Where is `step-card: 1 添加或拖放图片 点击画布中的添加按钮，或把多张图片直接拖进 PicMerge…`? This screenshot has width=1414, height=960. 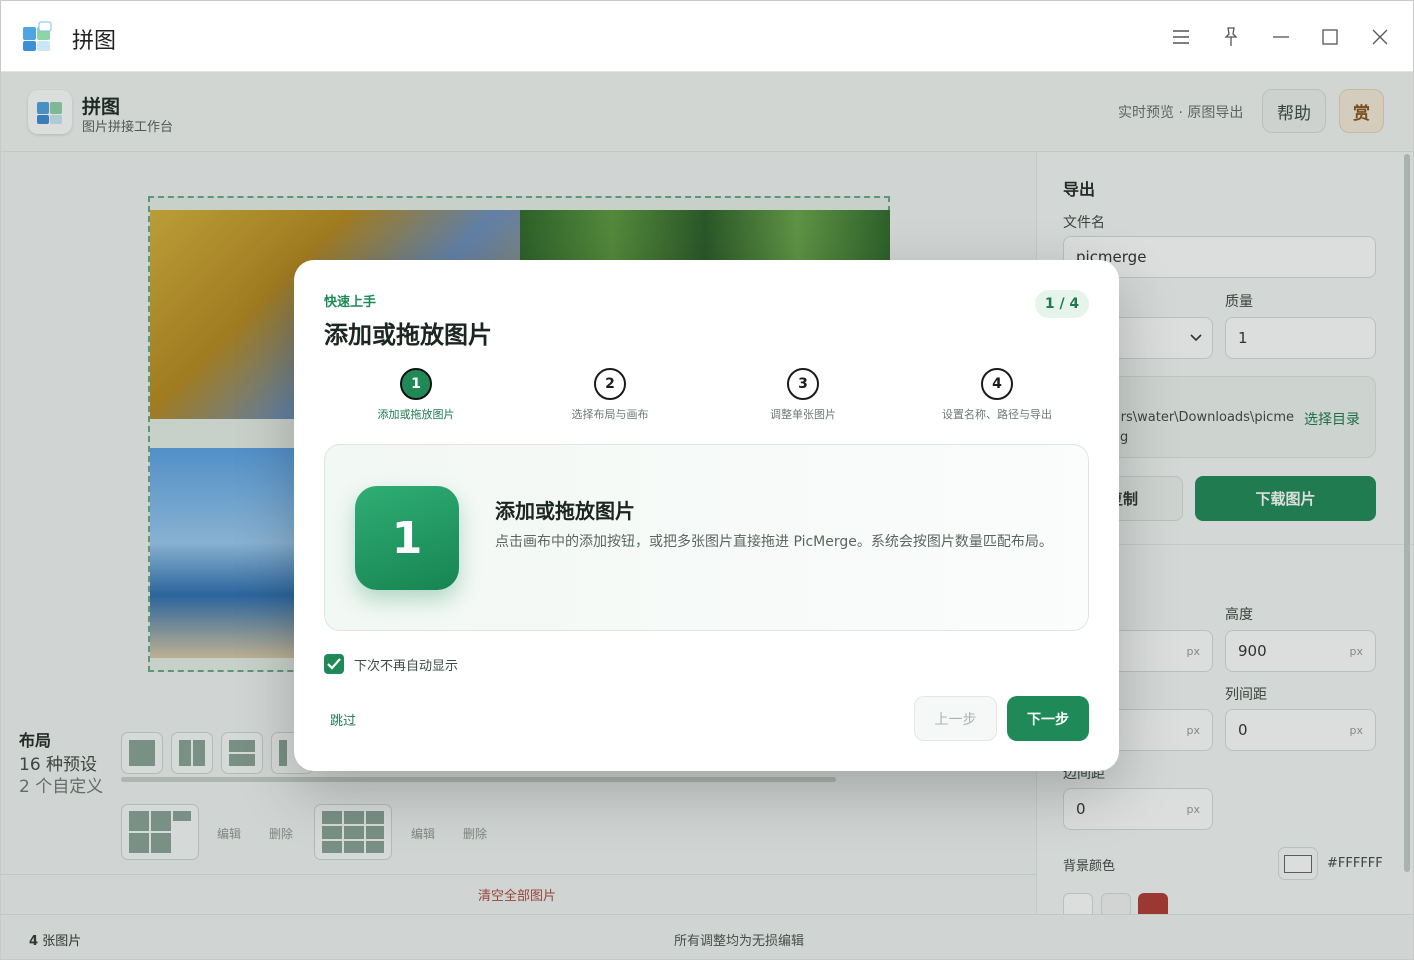 step-card: 1 添加或拖放图片 点击画布中的添加按钮，或把多张图片直接拖进 PicMerge… is located at coordinates (706, 537).